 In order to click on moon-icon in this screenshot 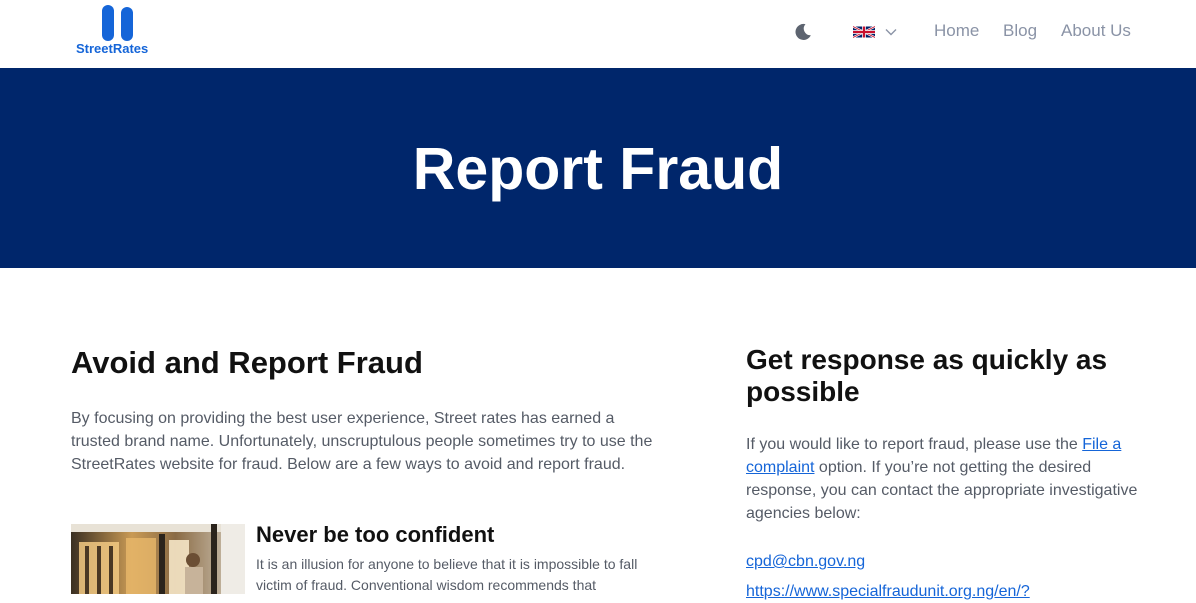, I will do `click(803, 31)`.